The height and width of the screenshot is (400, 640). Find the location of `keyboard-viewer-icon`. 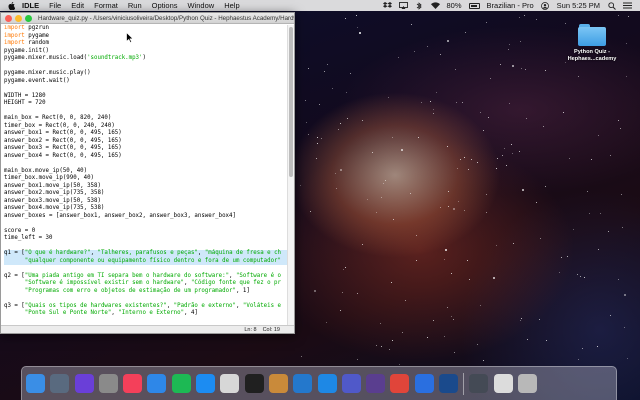

keyboard-viewer-icon is located at coordinates (479, 383).